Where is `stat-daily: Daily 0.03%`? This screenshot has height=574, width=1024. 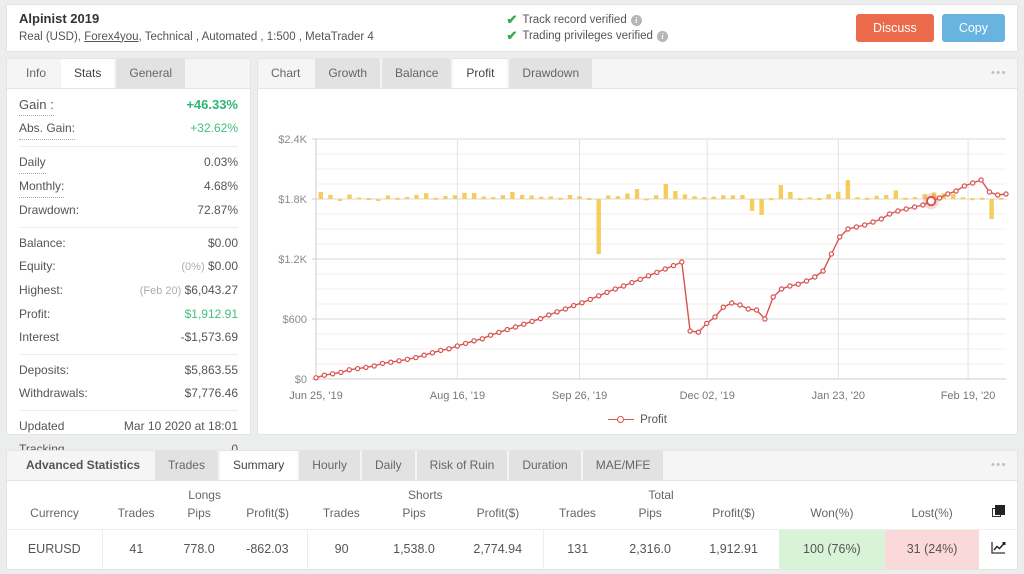 stat-daily: Daily 0.03% is located at coordinates (128, 163).